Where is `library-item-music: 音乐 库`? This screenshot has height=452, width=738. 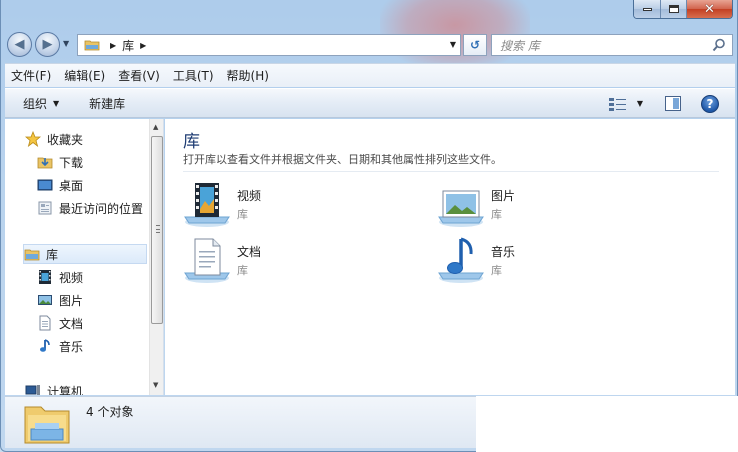
library-item-music: 音乐 库 is located at coordinates (557, 262).